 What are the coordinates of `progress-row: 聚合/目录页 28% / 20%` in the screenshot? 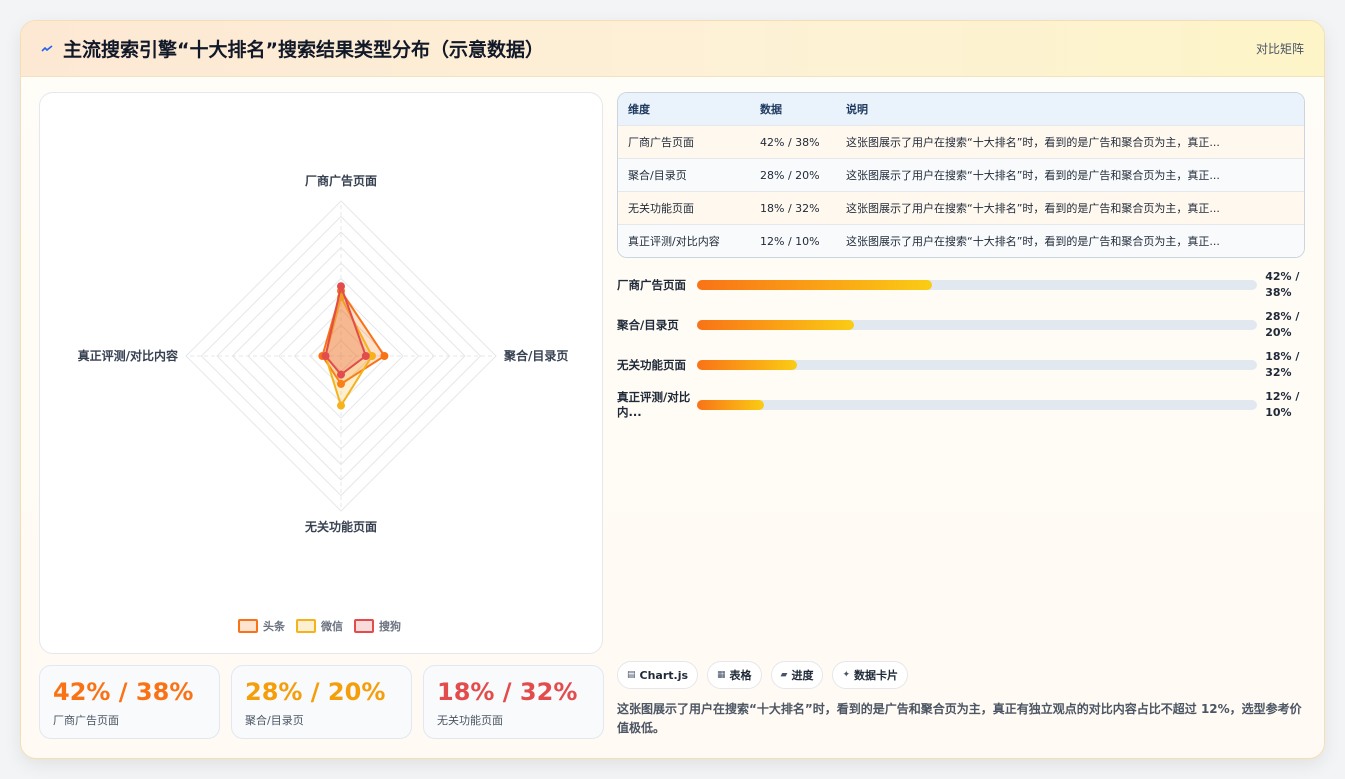 It's located at (961, 325).